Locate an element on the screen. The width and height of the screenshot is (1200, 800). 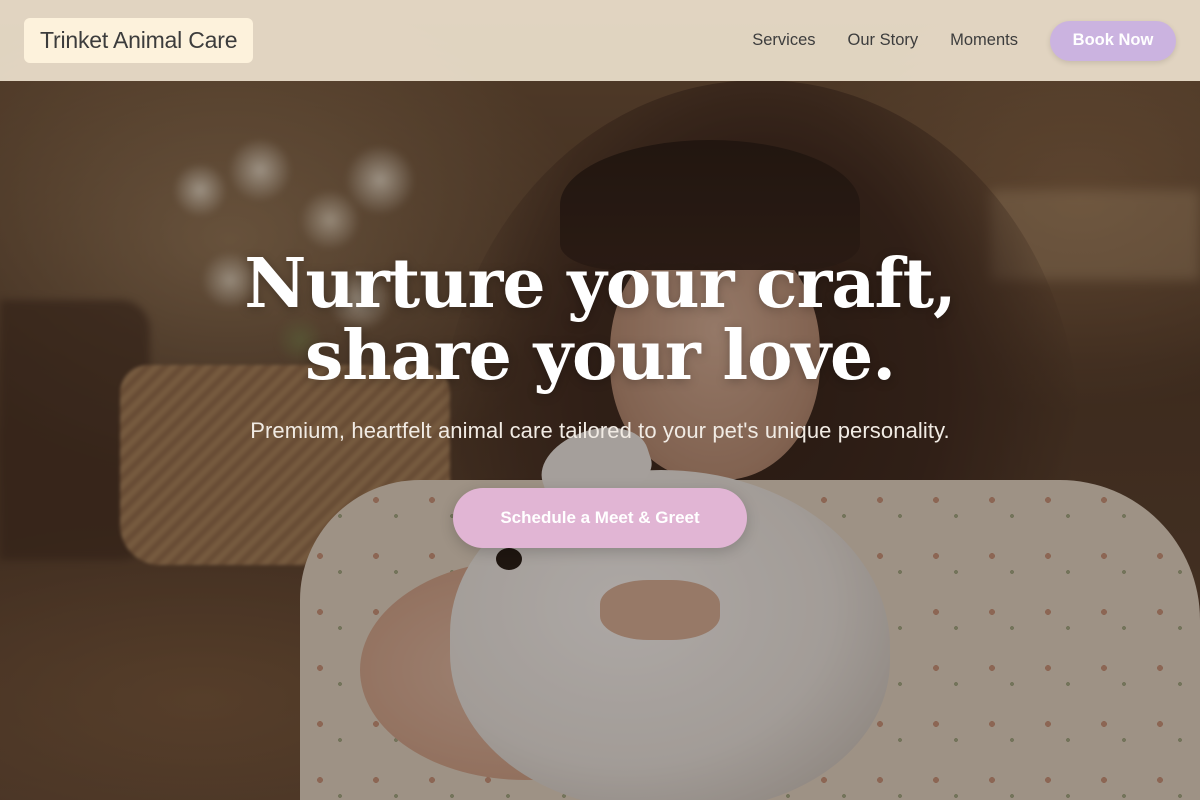
nav-link-moments: Moments is located at coordinates (984, 40).